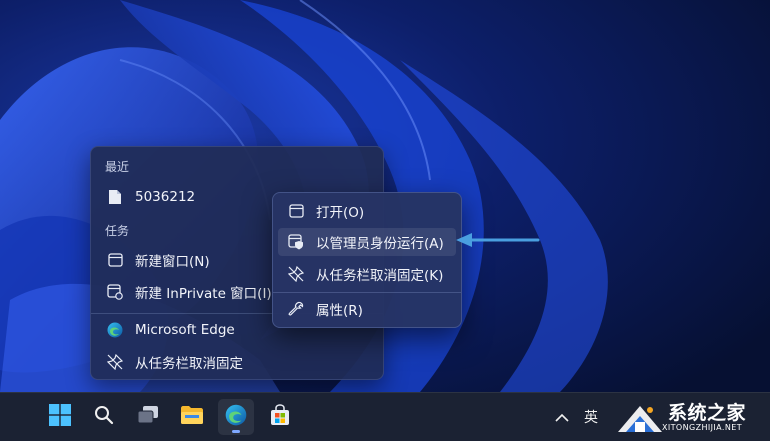  What do you see at coordinates (185, 330) in the screenshot?
I see `app-item-microsoft-edge-label: Microsoft Edge` at bounding box center [185, 330].